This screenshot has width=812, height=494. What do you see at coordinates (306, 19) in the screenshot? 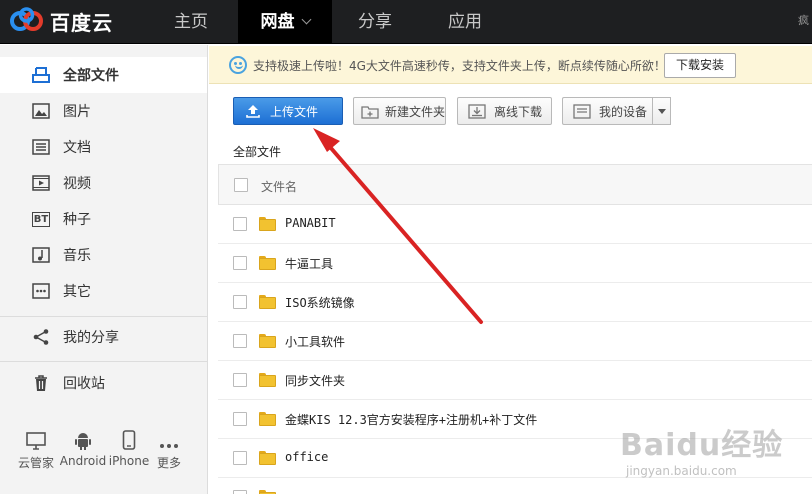
I see `chevron-down-icon` at bounding box center [306, 19].